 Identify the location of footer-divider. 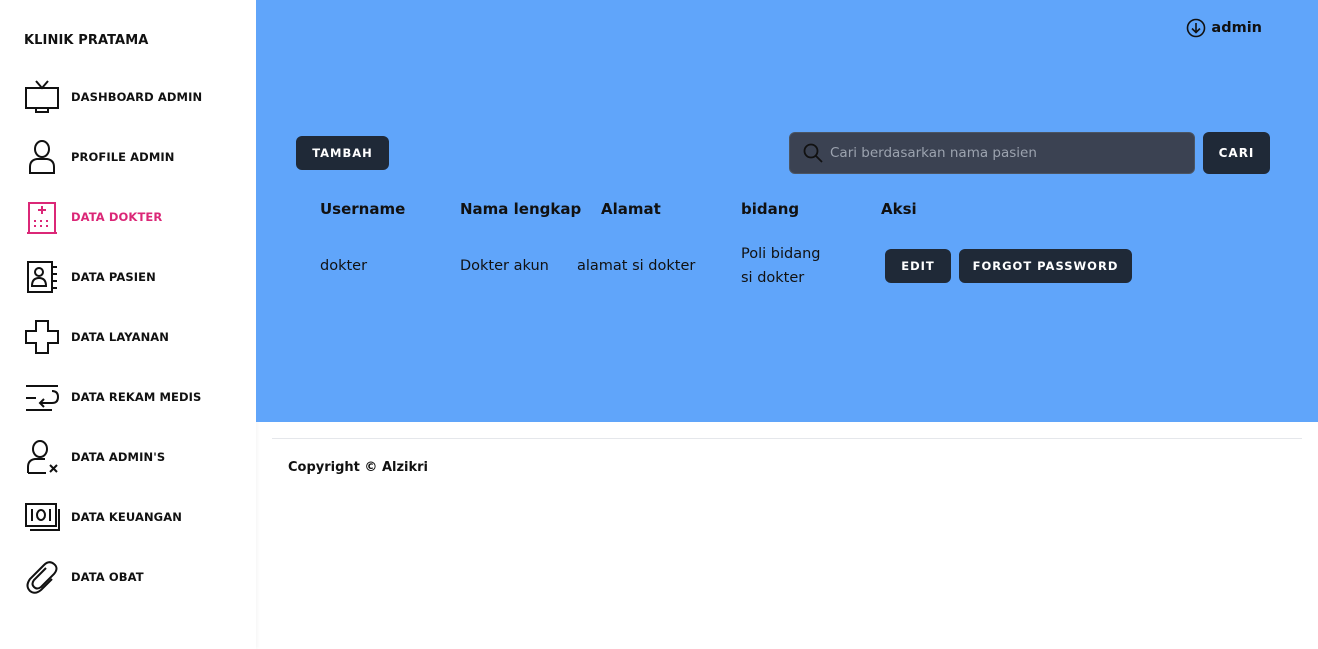
(787, 438).